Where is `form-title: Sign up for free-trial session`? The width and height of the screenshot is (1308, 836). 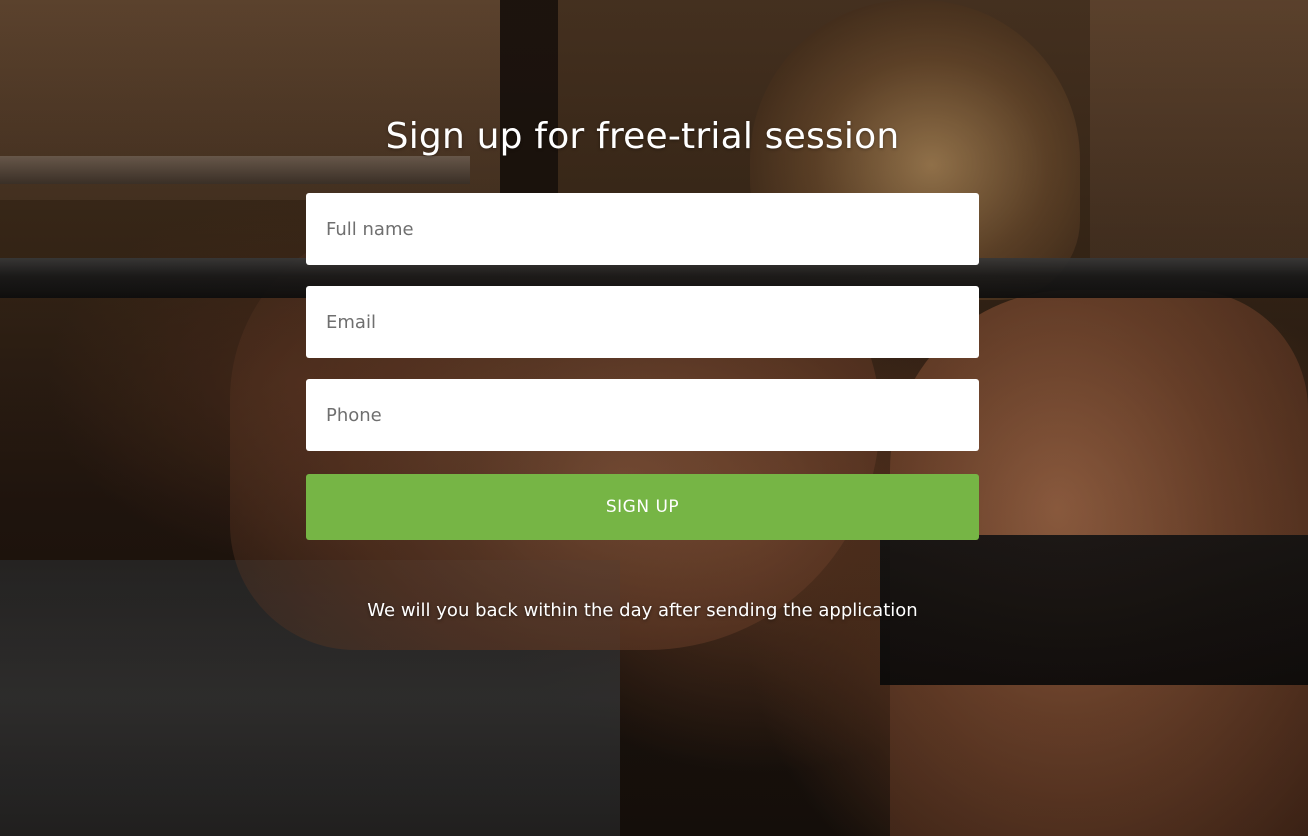
form-title: Sign up for free-trial session is located at coordinates (642, 136).